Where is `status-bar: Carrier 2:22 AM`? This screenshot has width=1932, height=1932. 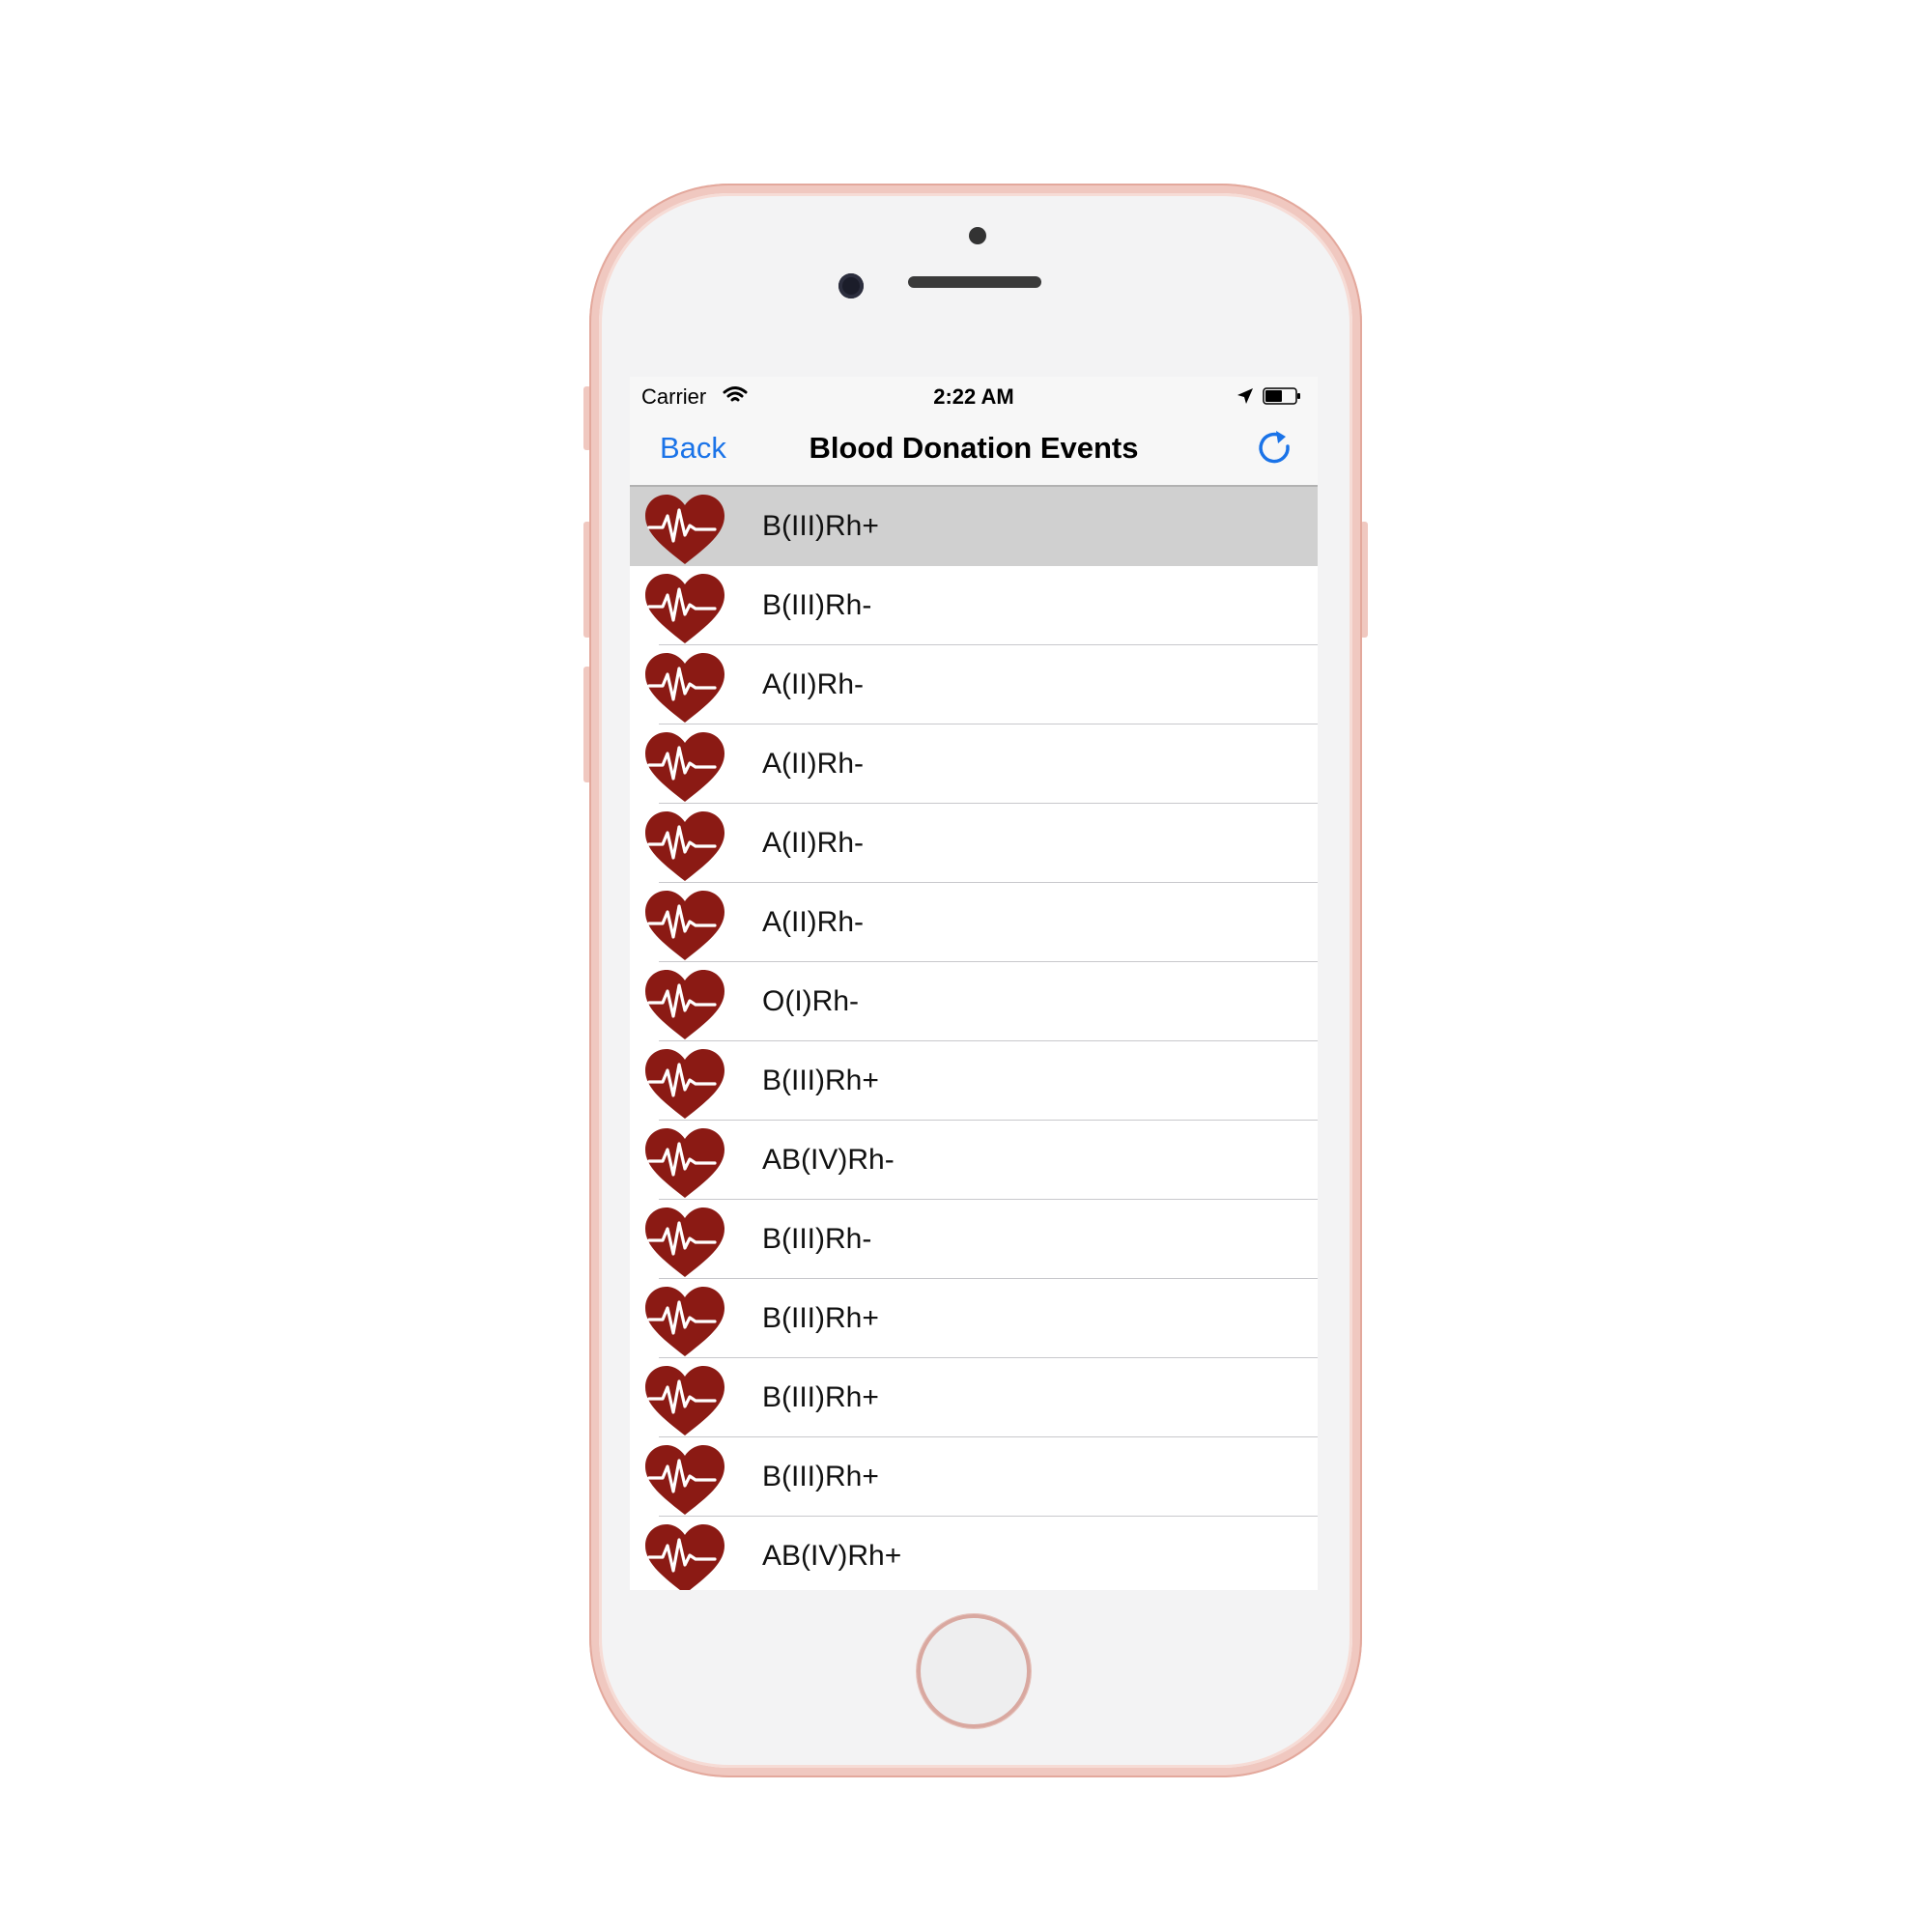
status-bar: Carrier 2:22 AM is located at coordinates (974, 396).